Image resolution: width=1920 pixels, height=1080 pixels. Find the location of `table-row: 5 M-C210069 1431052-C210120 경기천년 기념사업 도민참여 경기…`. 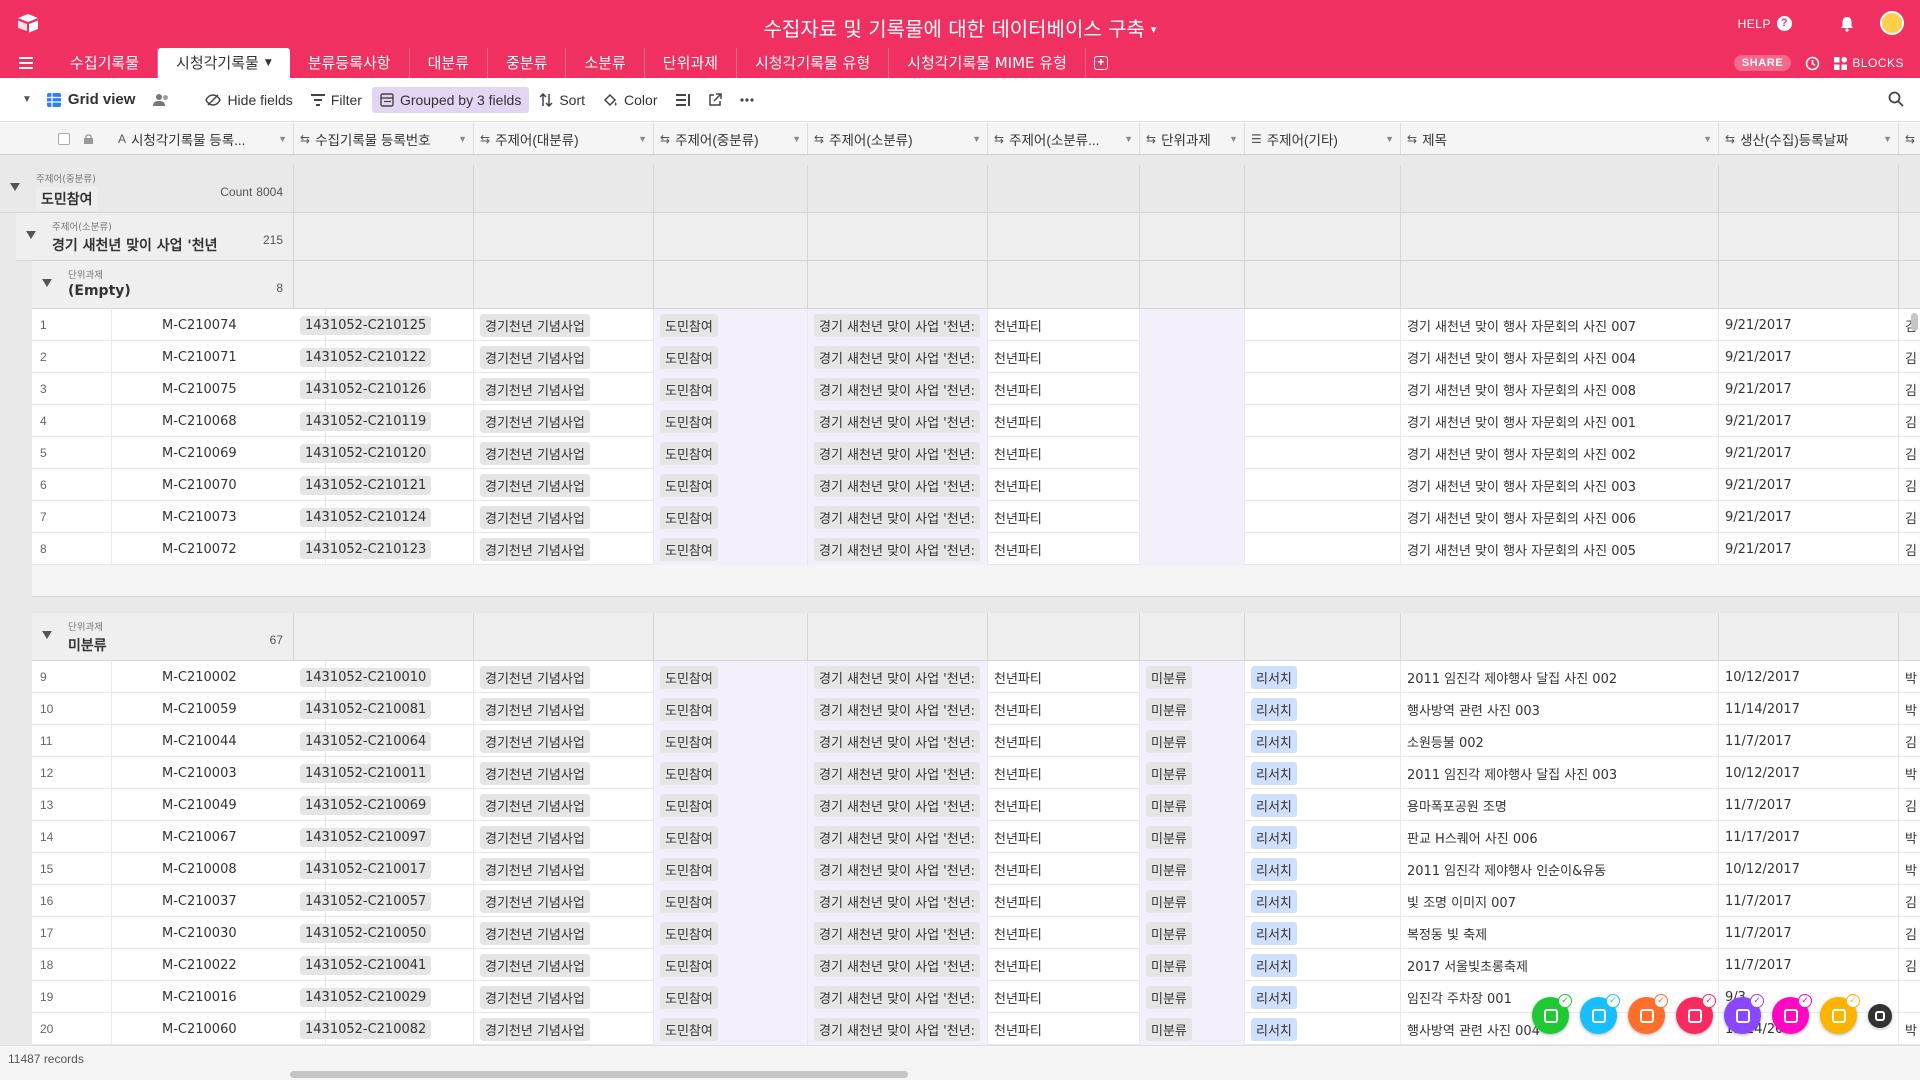

table-row: 5 M-C210069 1431052-C210120 경기천년 기념사업 도민참여 경기… is located at coordinates (976, 453).